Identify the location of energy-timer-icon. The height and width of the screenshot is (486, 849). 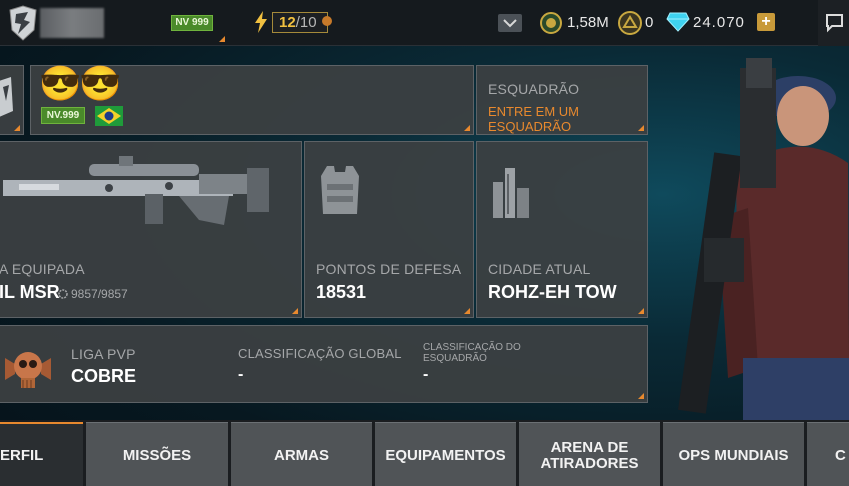
(327, 21).